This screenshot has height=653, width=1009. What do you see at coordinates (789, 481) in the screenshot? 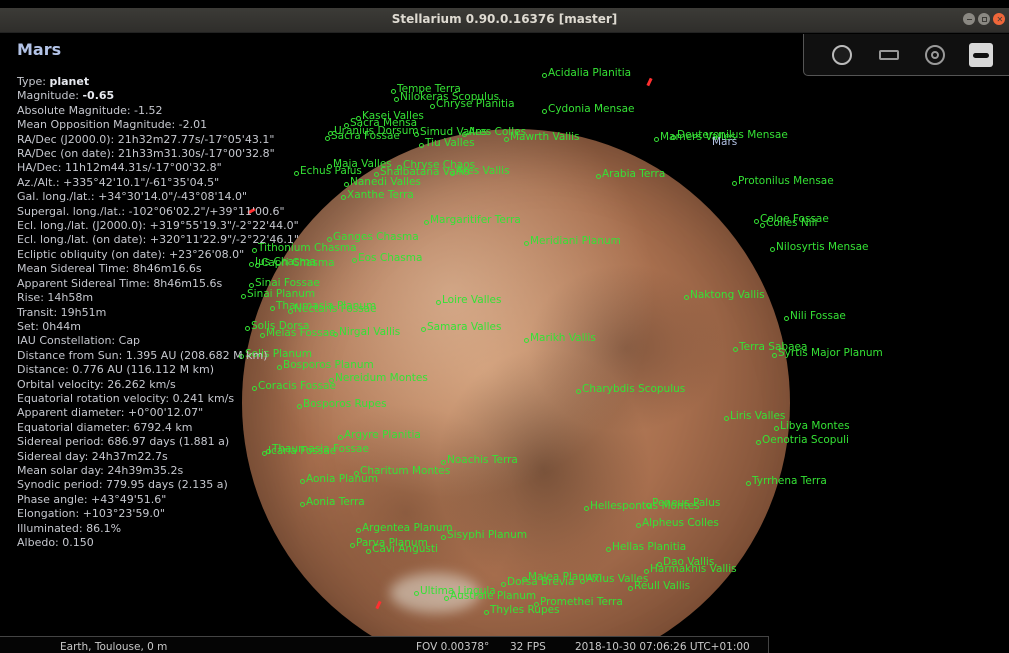
I see `feature-name: Tyrrhena Terra` at bounding box center [789, 481].